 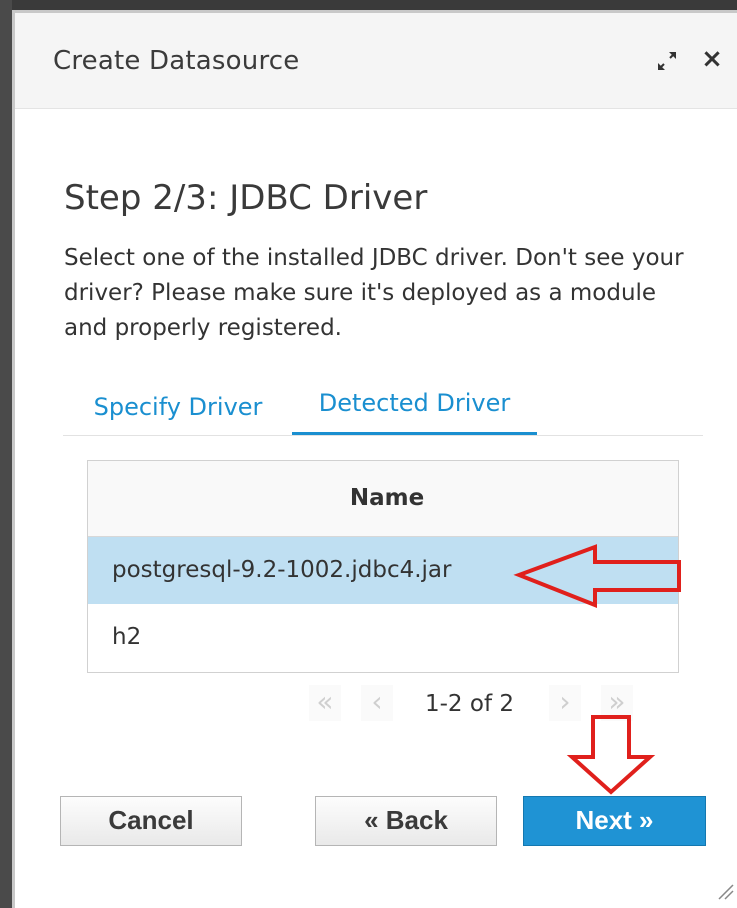 What do you see at coordinates (597, 669) in the screenshot?
I see `annotation-overlay` at bounding box center [597, 669].